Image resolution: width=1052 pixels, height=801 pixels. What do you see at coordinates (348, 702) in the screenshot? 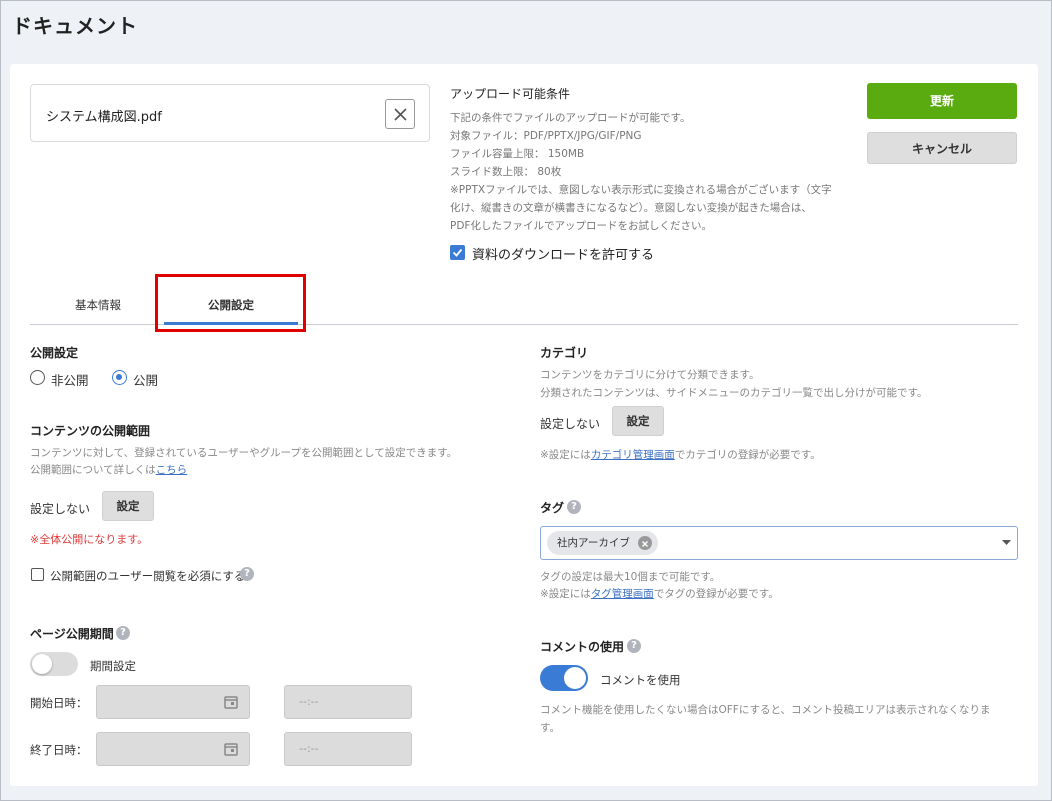
I see `start-time-field: --:--` at bounding box center [348, 702].